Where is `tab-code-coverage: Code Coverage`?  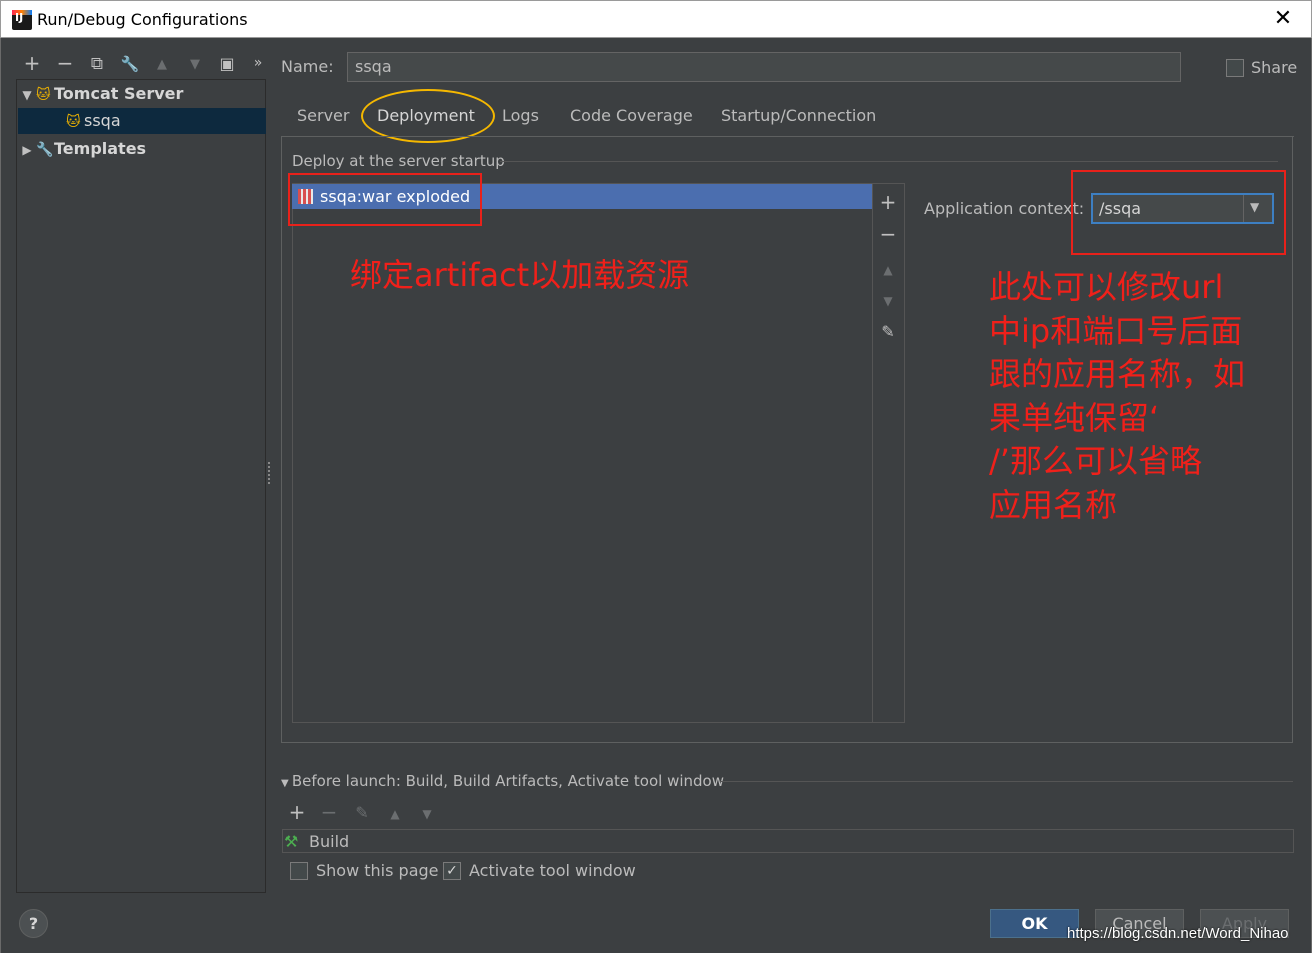
tab-code-coverage: Code Coverage is located at coordinates (631, 115).